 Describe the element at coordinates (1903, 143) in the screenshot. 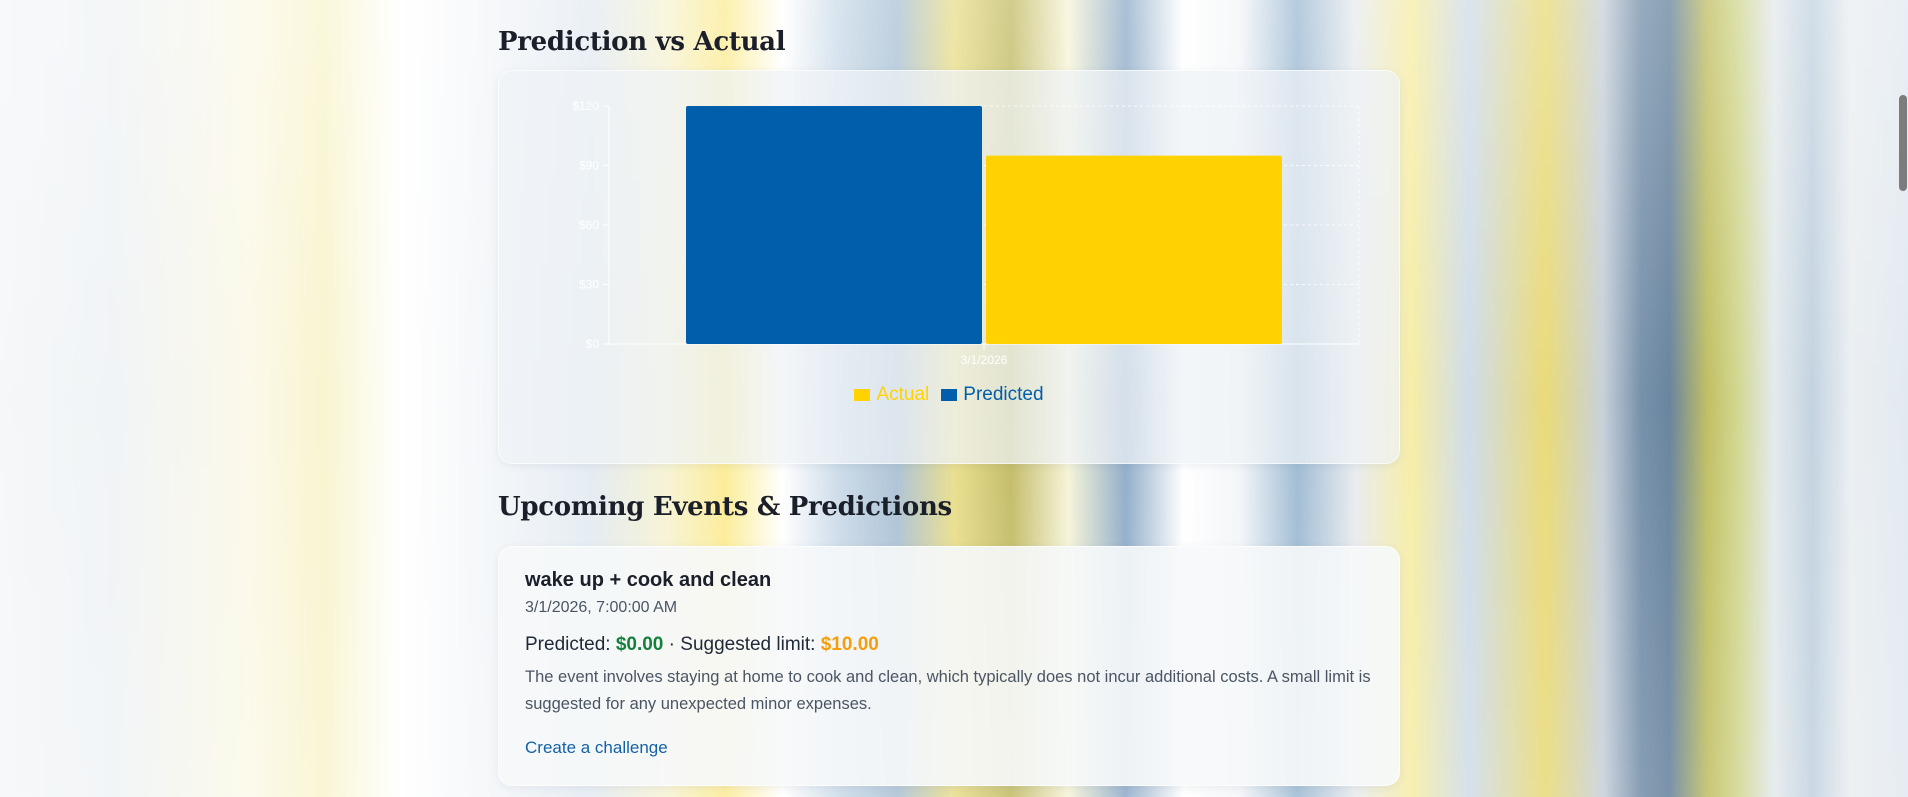

I see `scrollbar-thumb` at that location.